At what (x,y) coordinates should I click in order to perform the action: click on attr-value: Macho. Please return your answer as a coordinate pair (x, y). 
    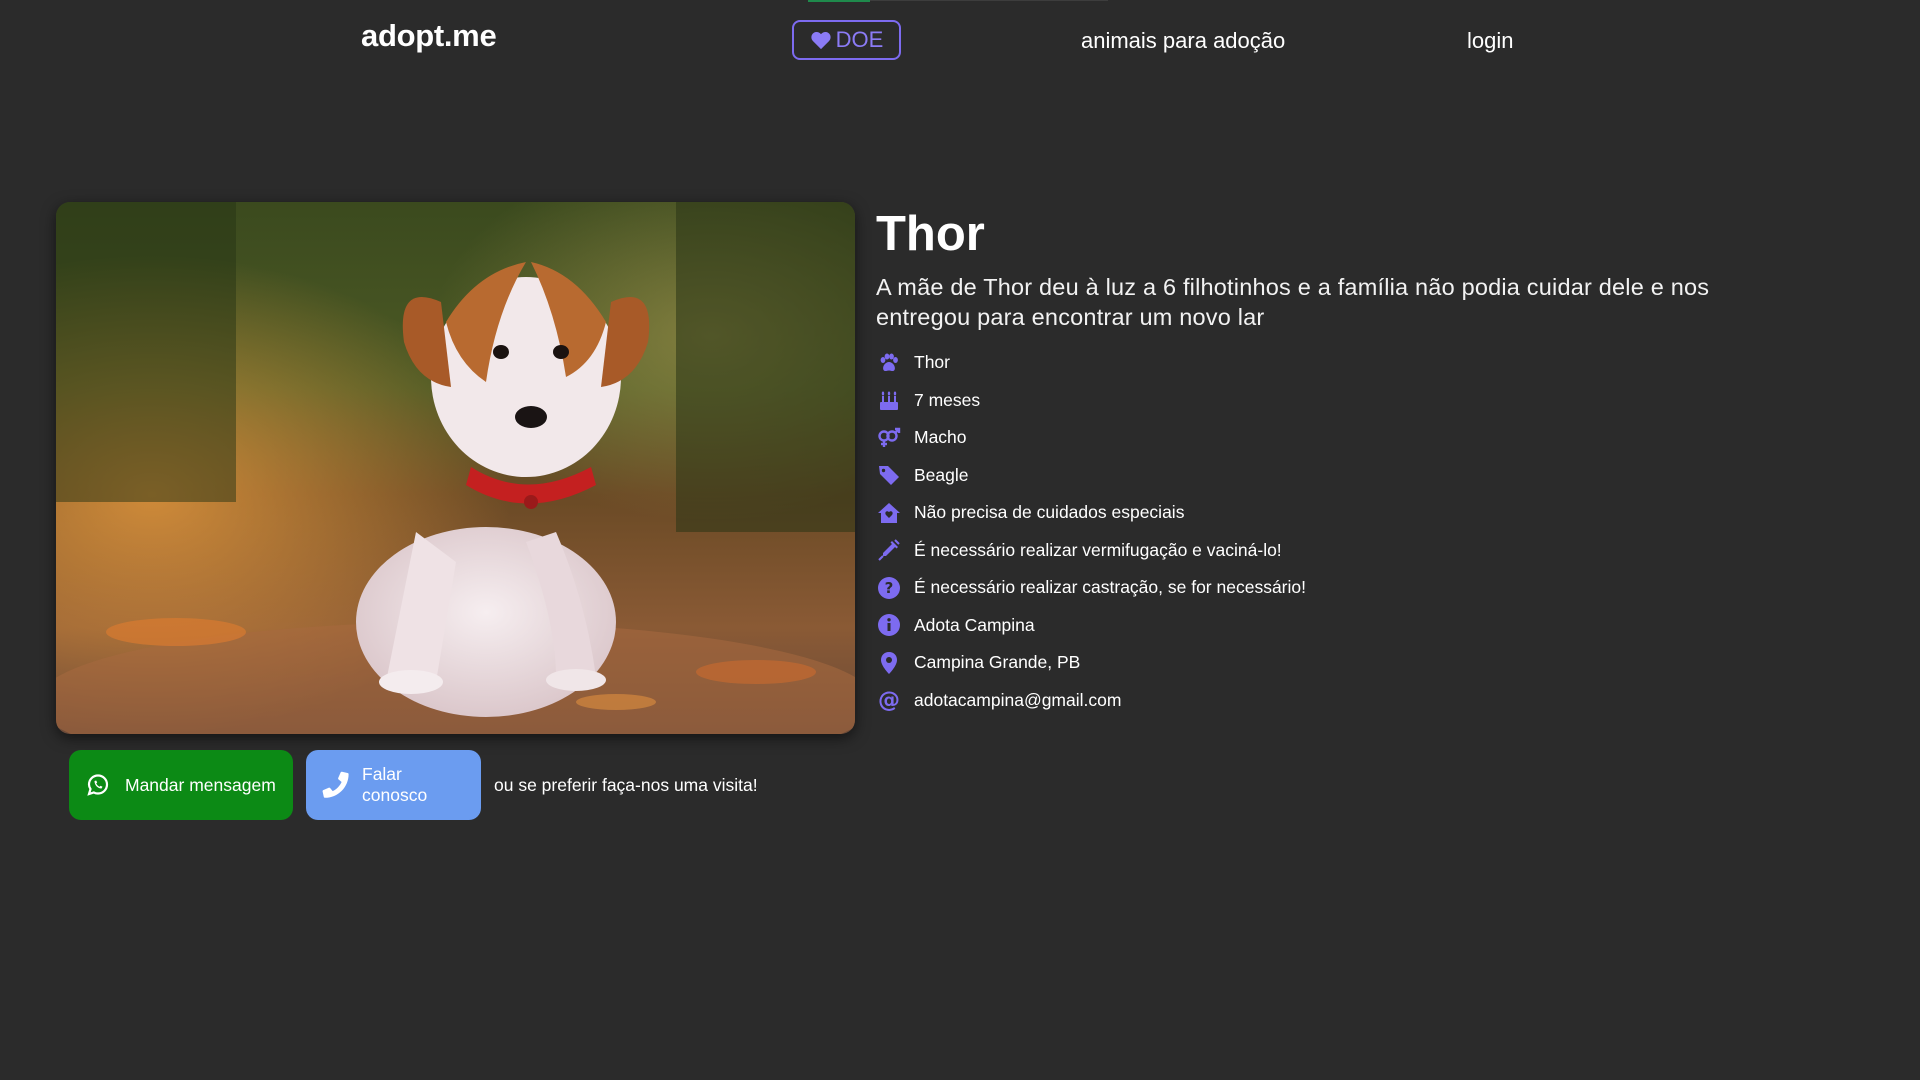
    Looking at the image, I should click on (940, 437).